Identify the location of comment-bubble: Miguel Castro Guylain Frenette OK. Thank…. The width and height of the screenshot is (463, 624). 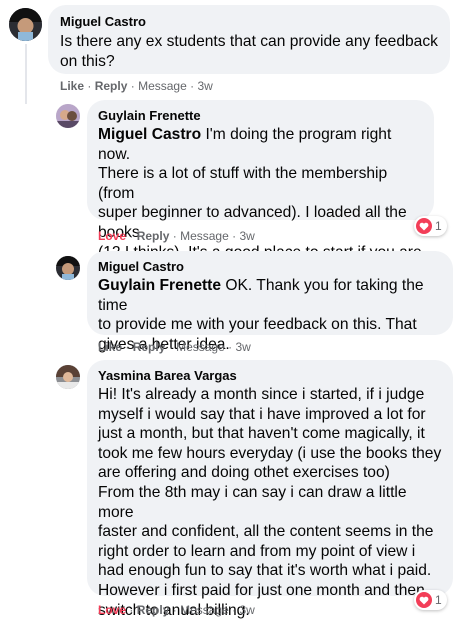
(270, 302).